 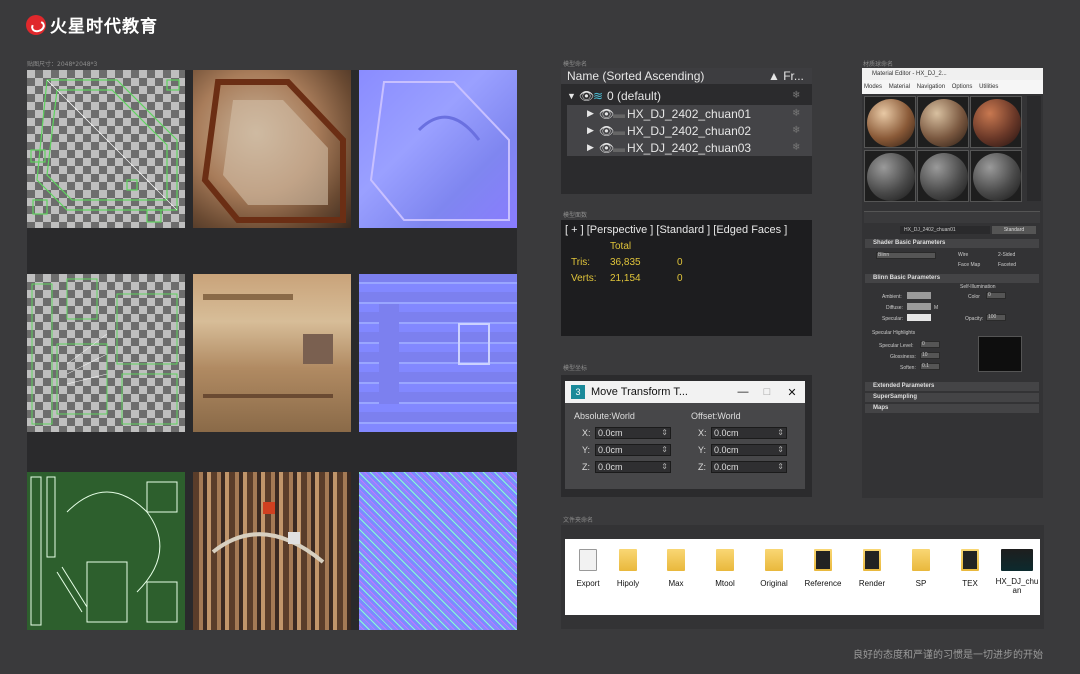 I want to click on specular-label: Specular:, so click(x=893, y=319).